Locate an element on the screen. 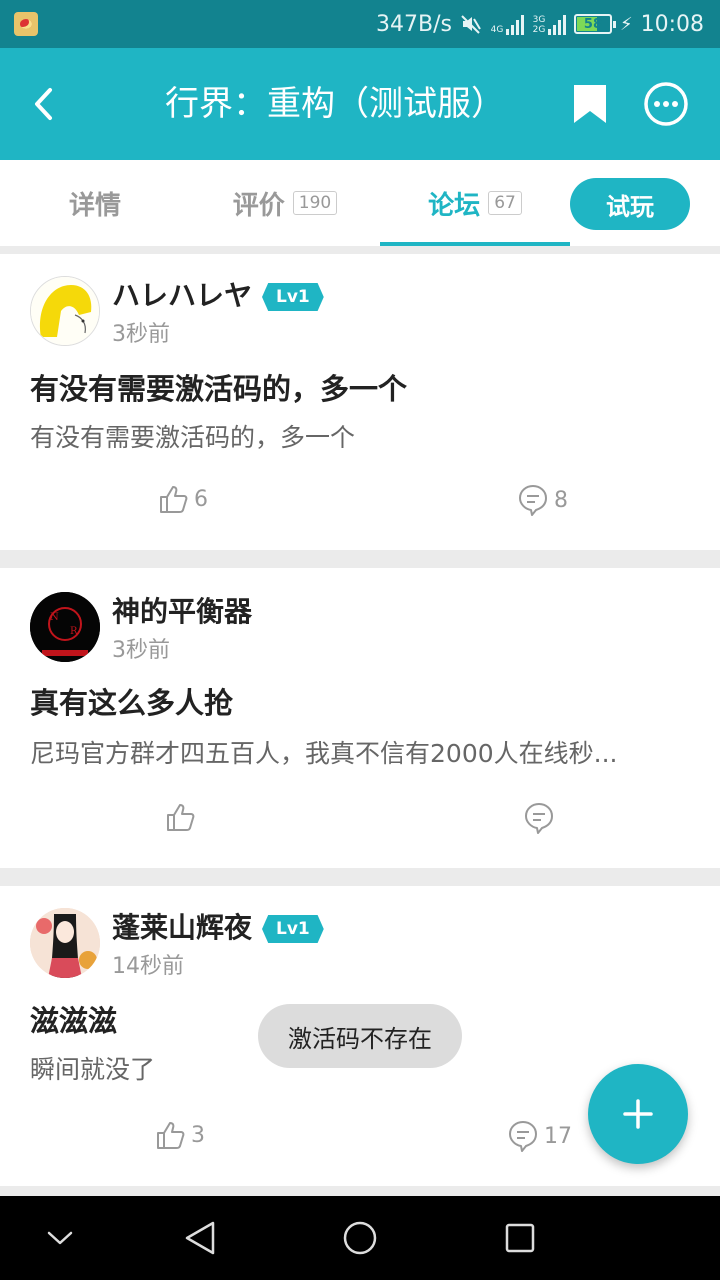 This screenshot has width=720, height=1280. post-title: 真有这么多人抢 is located at coordinates (132, 703).